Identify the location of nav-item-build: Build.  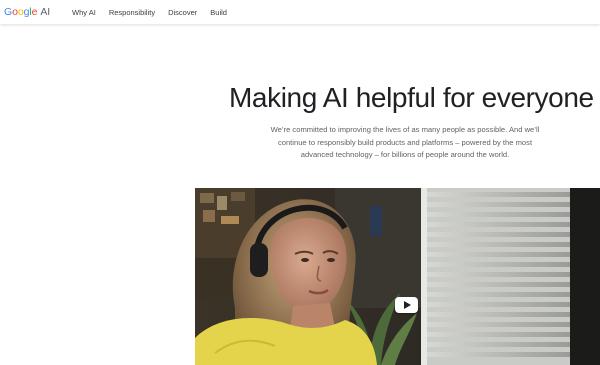
(218, 12).